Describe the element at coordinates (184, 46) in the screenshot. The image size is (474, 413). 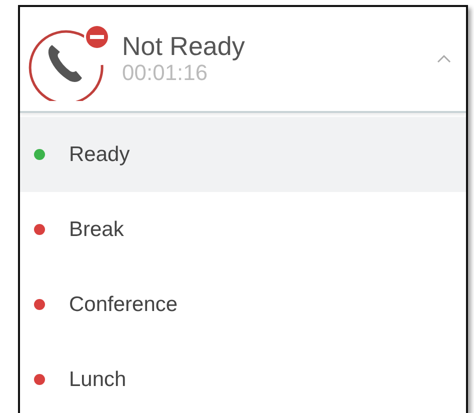
I see `status-label: Not Ready` at that location.